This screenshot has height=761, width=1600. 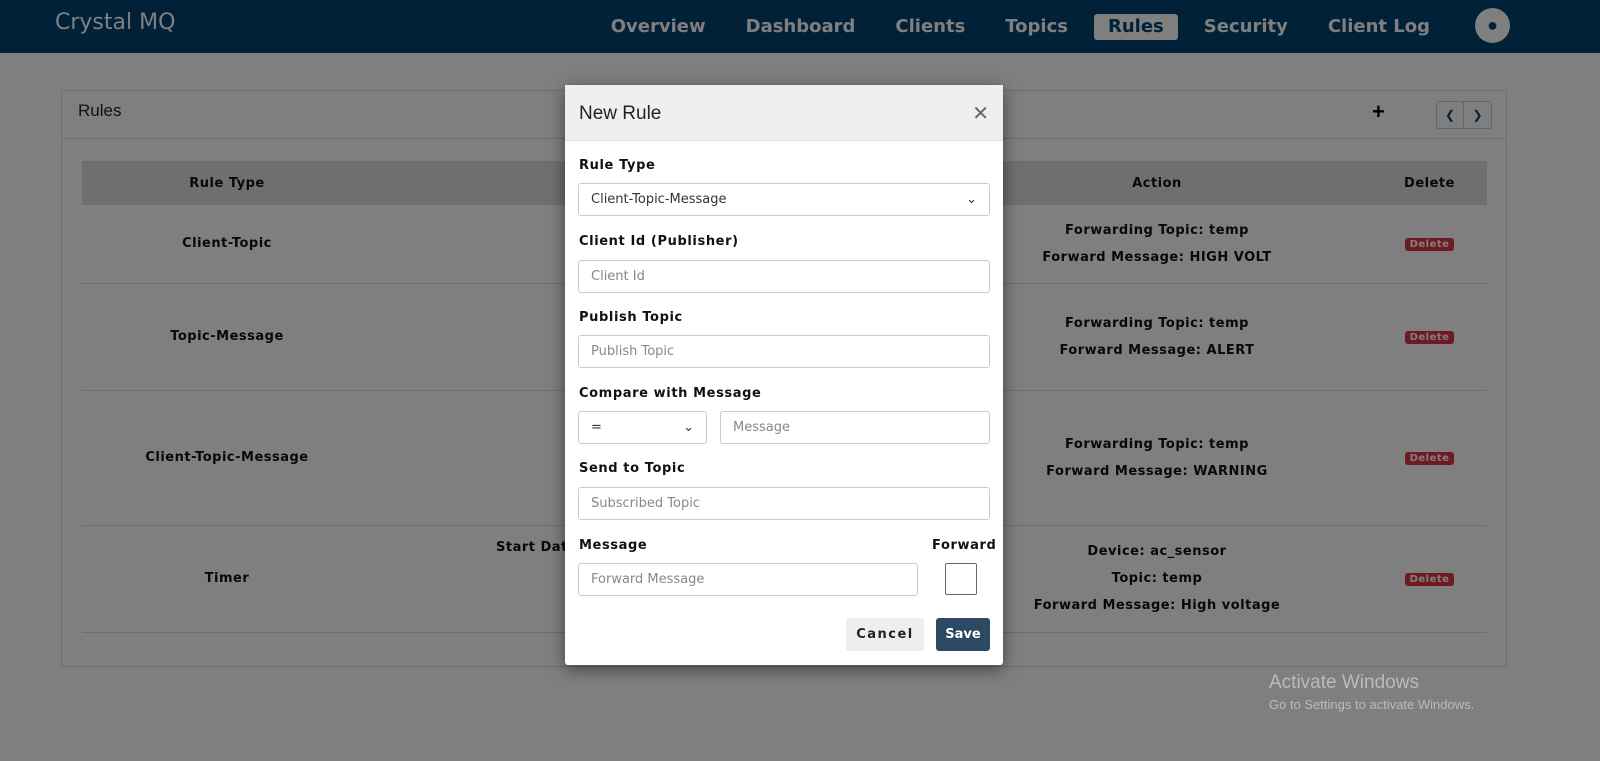 What do you see at coordinates (784, 503) in the screenshot?
I see `send-topic-input: Subscribed Topic` at bounding box center [784, 503].